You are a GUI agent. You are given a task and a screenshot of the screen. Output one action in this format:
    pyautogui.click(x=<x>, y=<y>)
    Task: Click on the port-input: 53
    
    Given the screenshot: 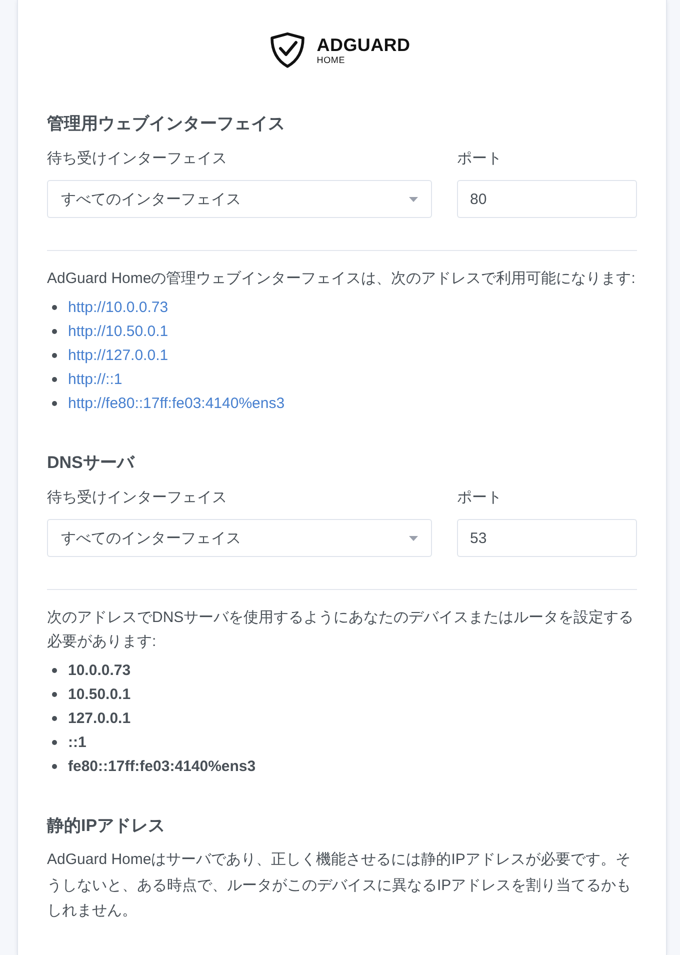 What is the action you would take?
    pyautogui.click(x=547, y=538)
    